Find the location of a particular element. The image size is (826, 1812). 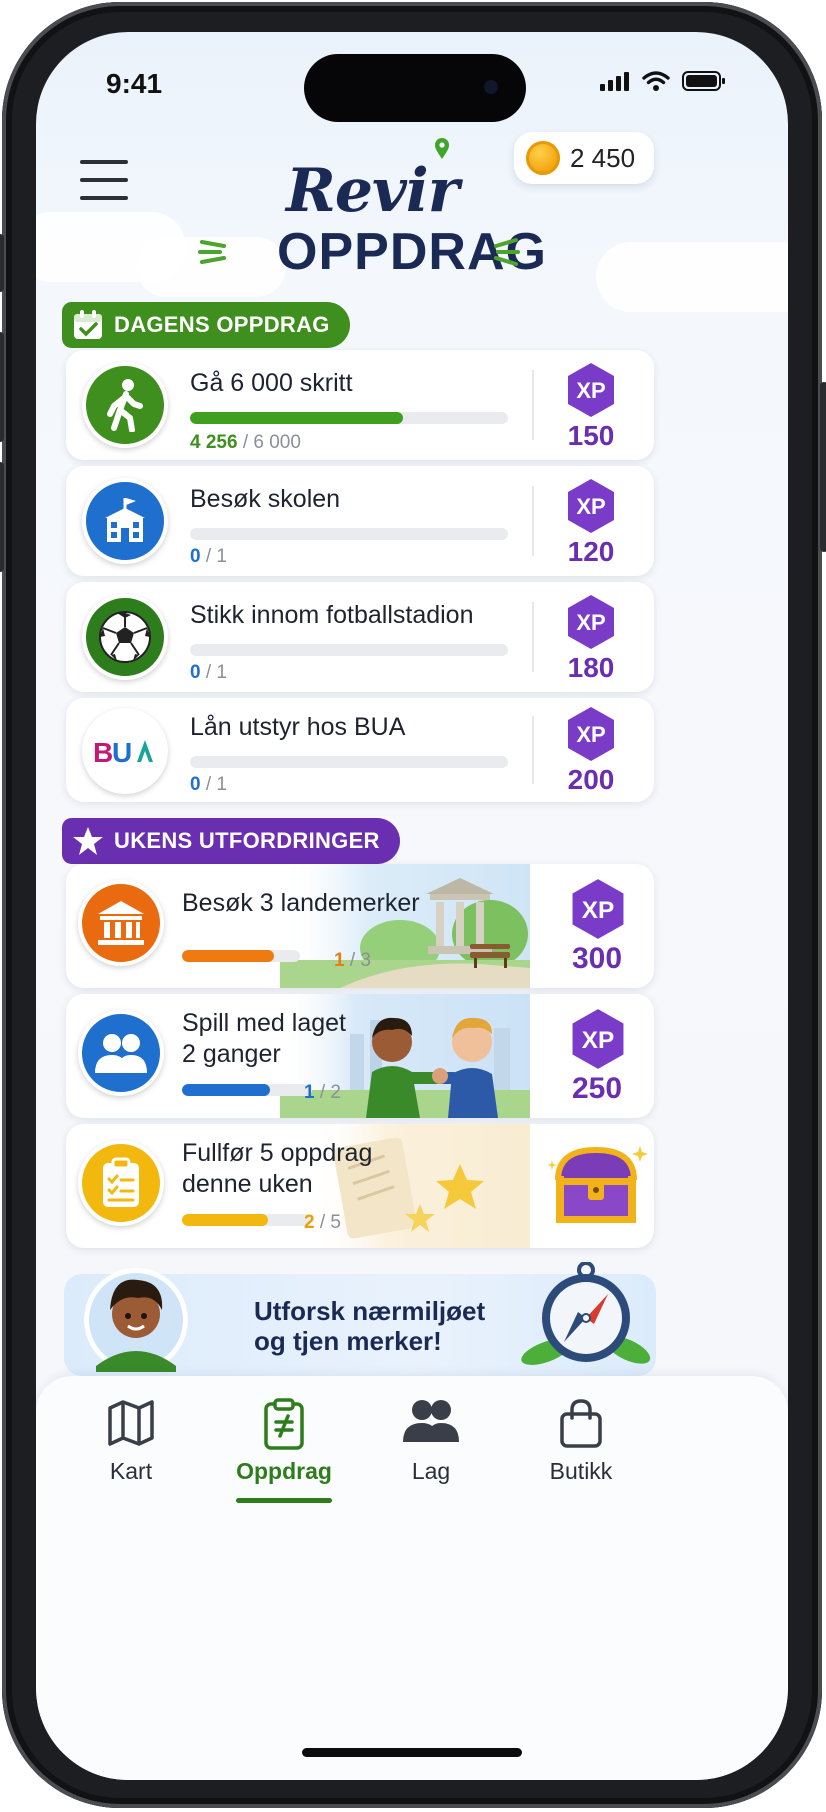

wifi-icon is located at coordinates (656, 81).